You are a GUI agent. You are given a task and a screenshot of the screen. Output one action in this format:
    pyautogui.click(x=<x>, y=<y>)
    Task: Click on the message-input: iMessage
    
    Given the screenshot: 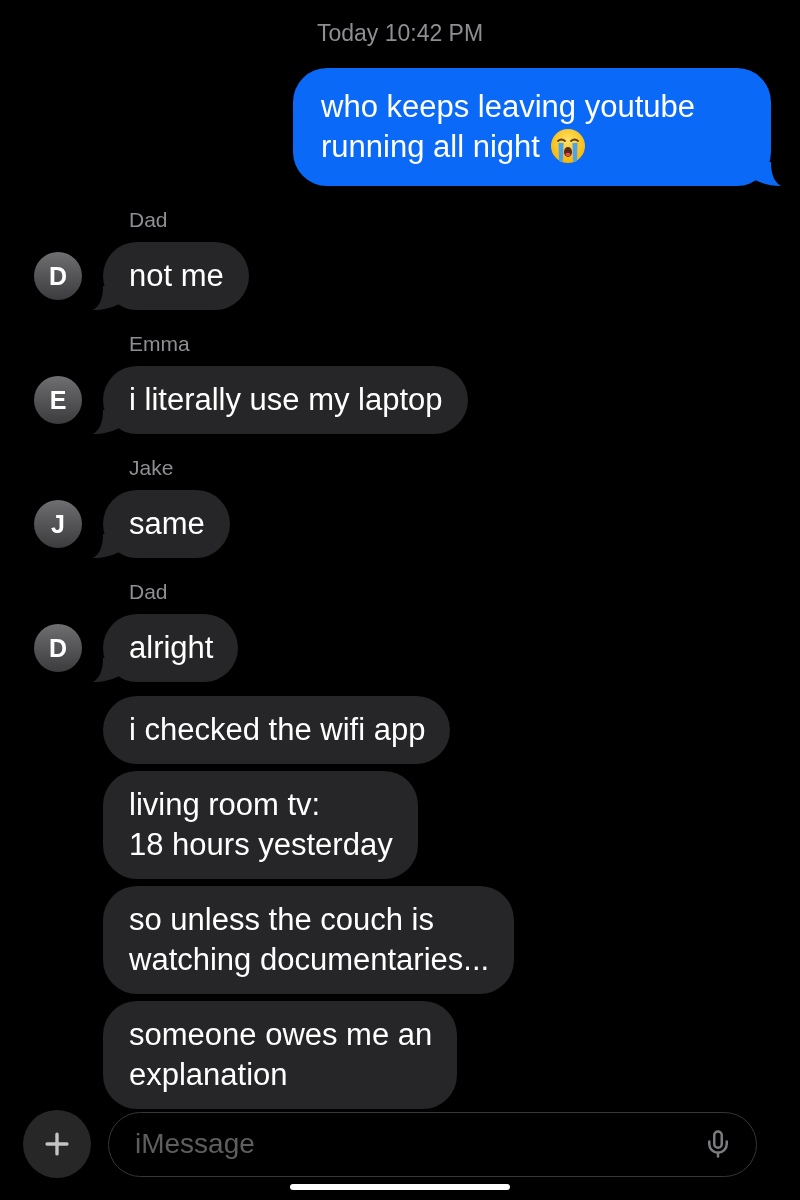 What is the action you would take?
    pyautogui.click(x=432, y=1144)
    